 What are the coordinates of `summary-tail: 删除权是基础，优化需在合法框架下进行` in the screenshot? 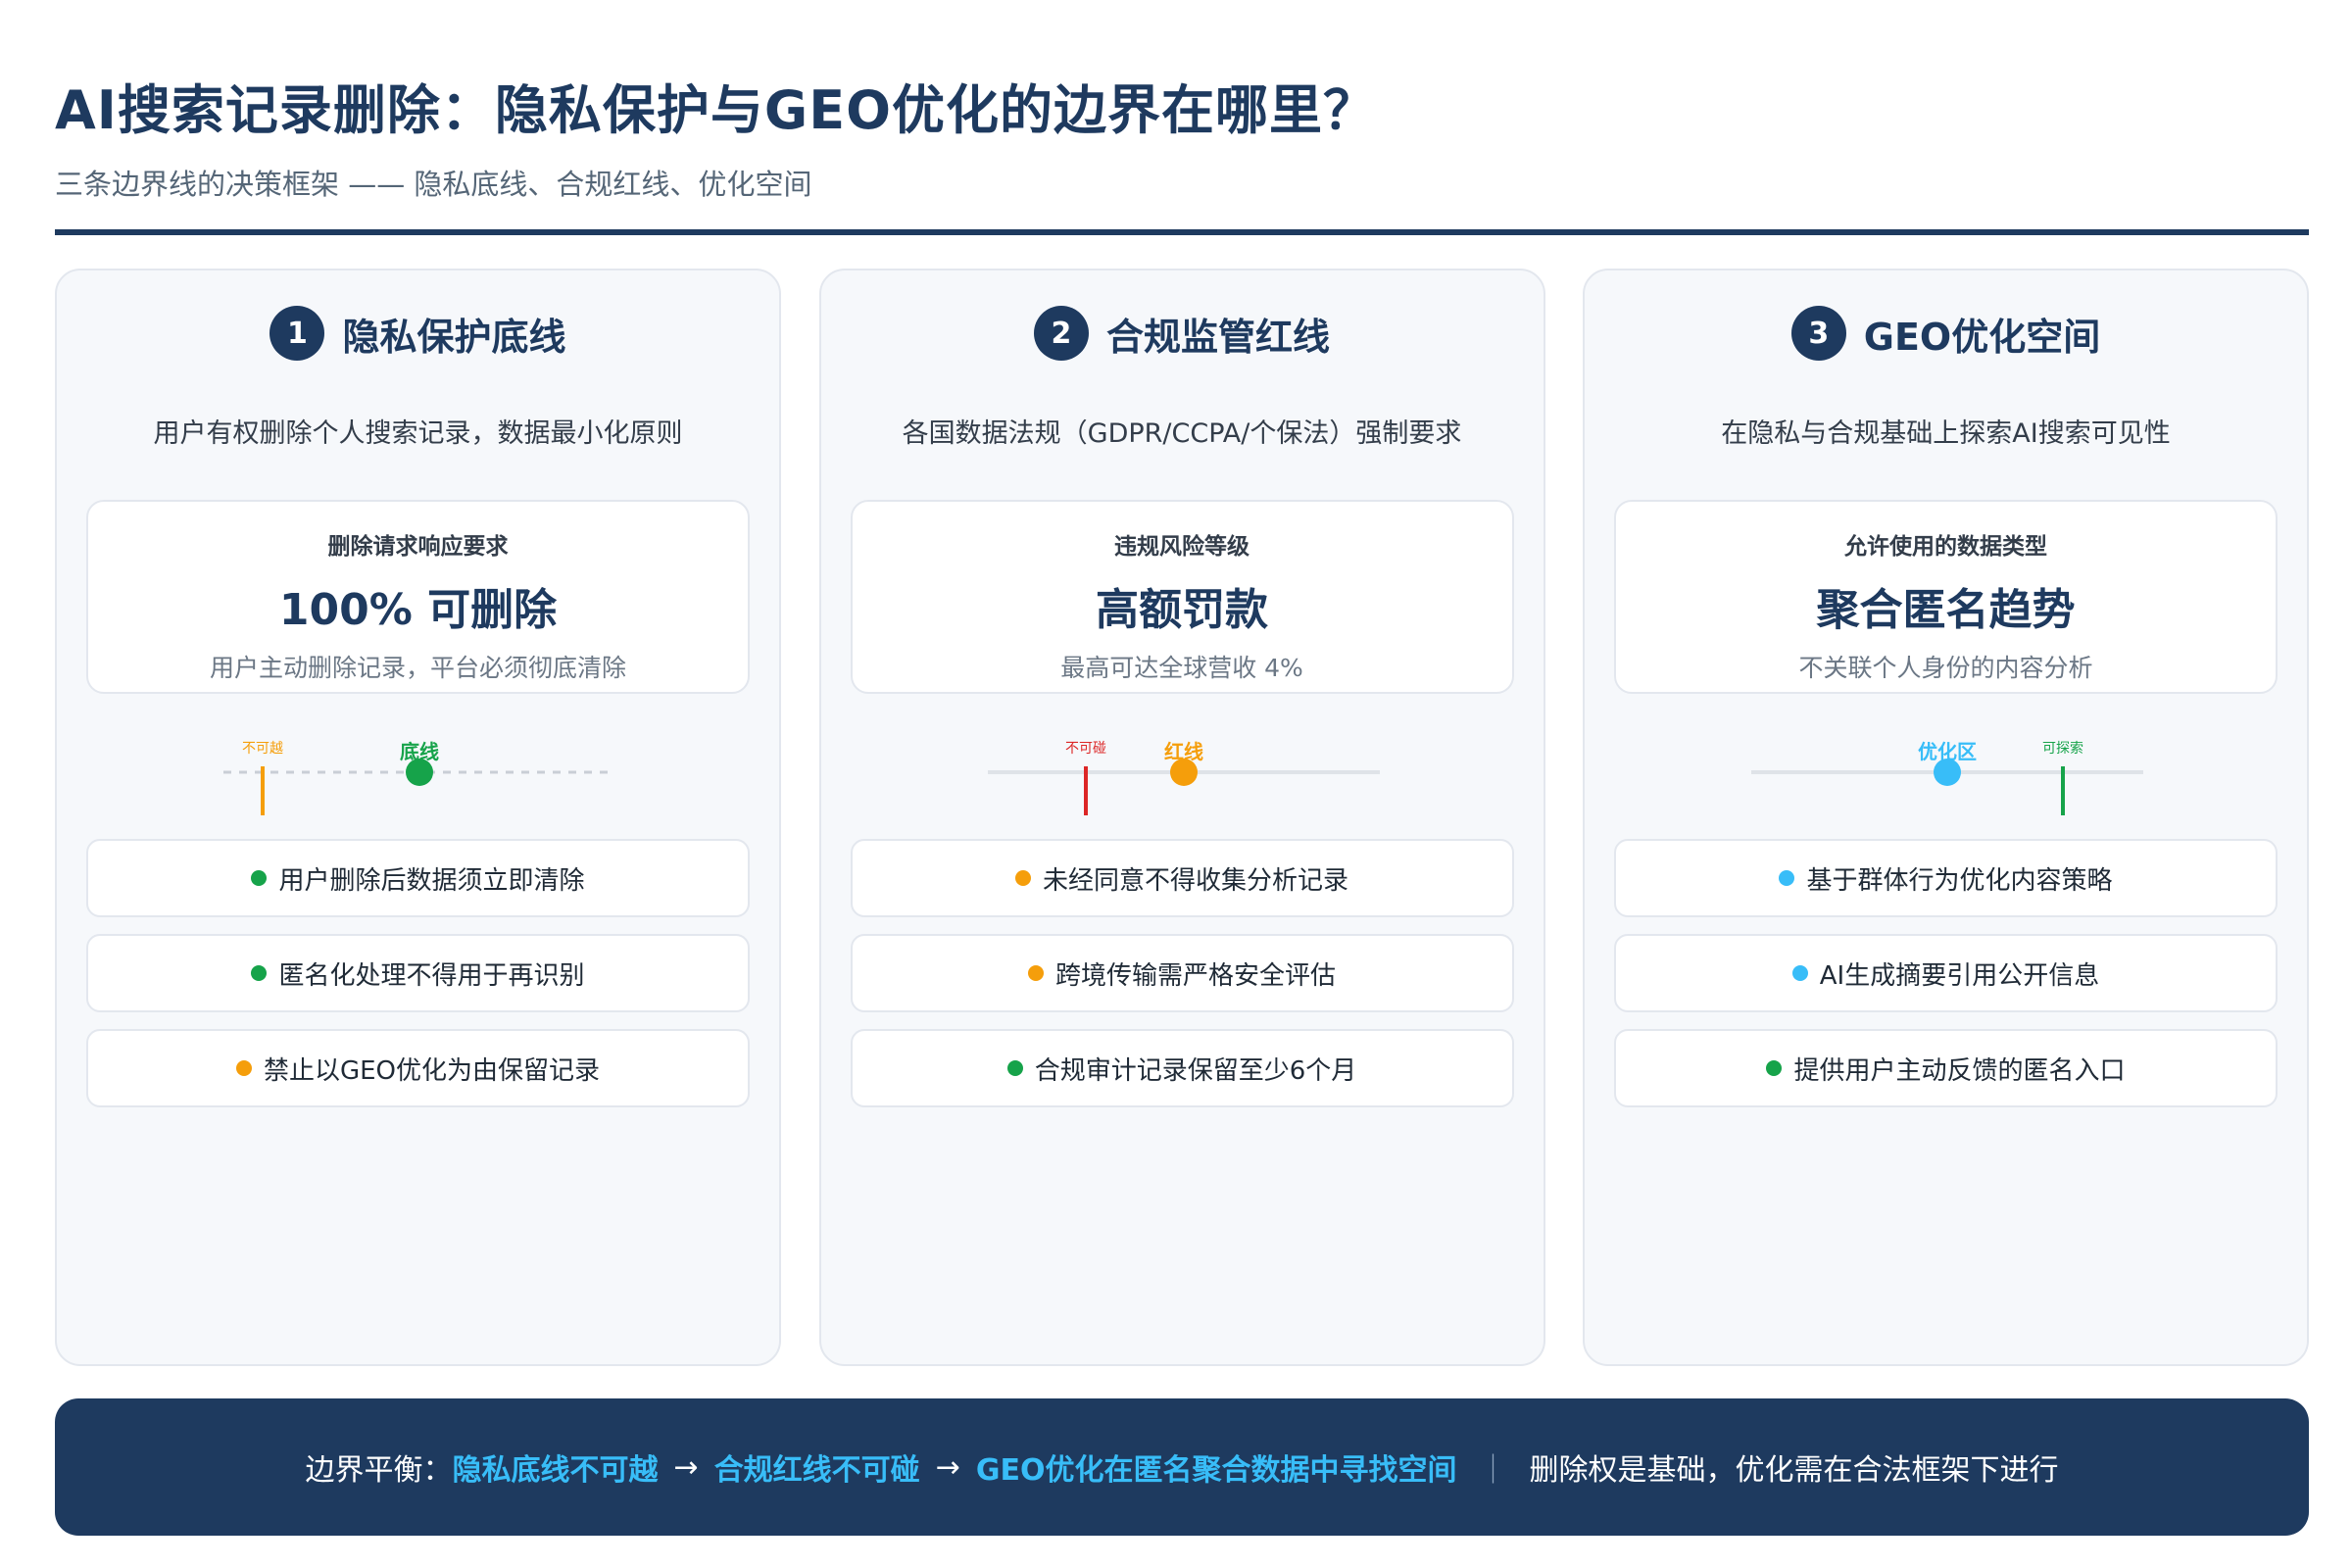 It's located at (1794, 1470).